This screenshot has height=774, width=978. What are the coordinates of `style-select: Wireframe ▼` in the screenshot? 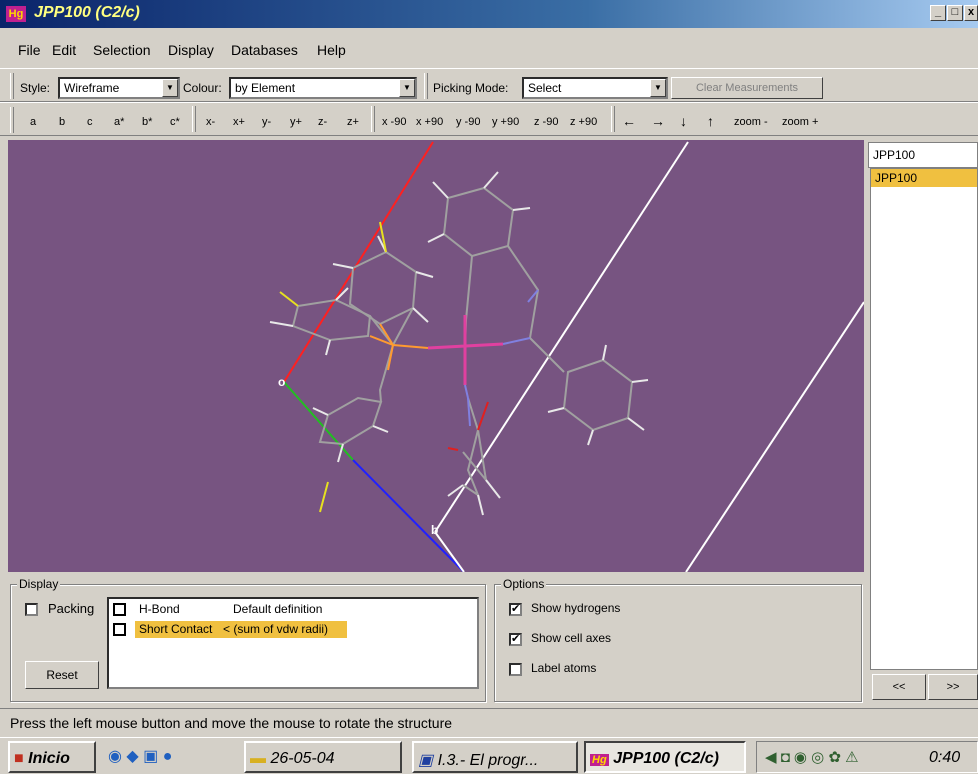 It's located at (119, 88).